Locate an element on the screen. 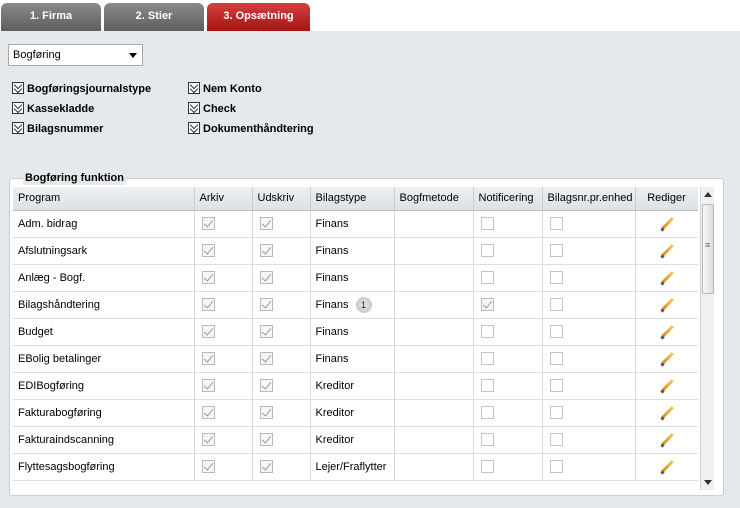  scroll-up-icon is located at coordinates (708, 194).